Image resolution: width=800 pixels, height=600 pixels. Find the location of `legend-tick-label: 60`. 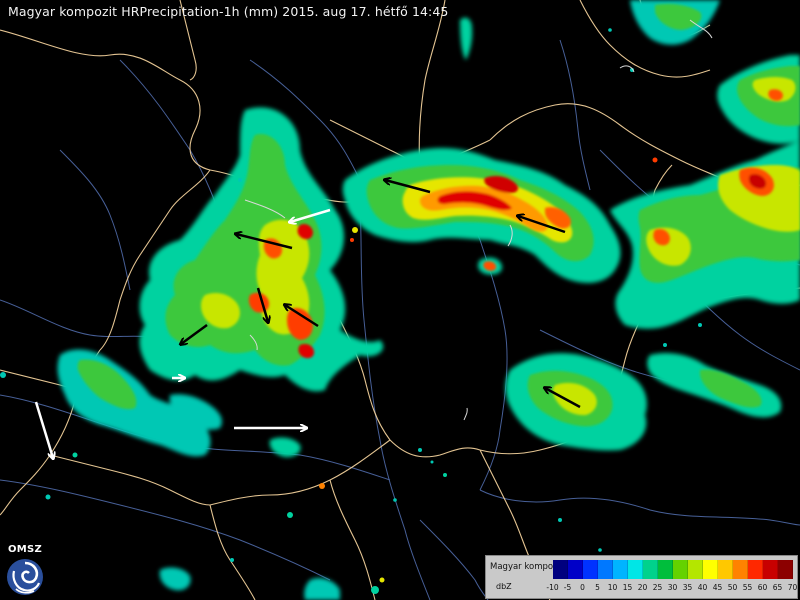

legend-tick-label: 60 is located at coordinates (762, 587).